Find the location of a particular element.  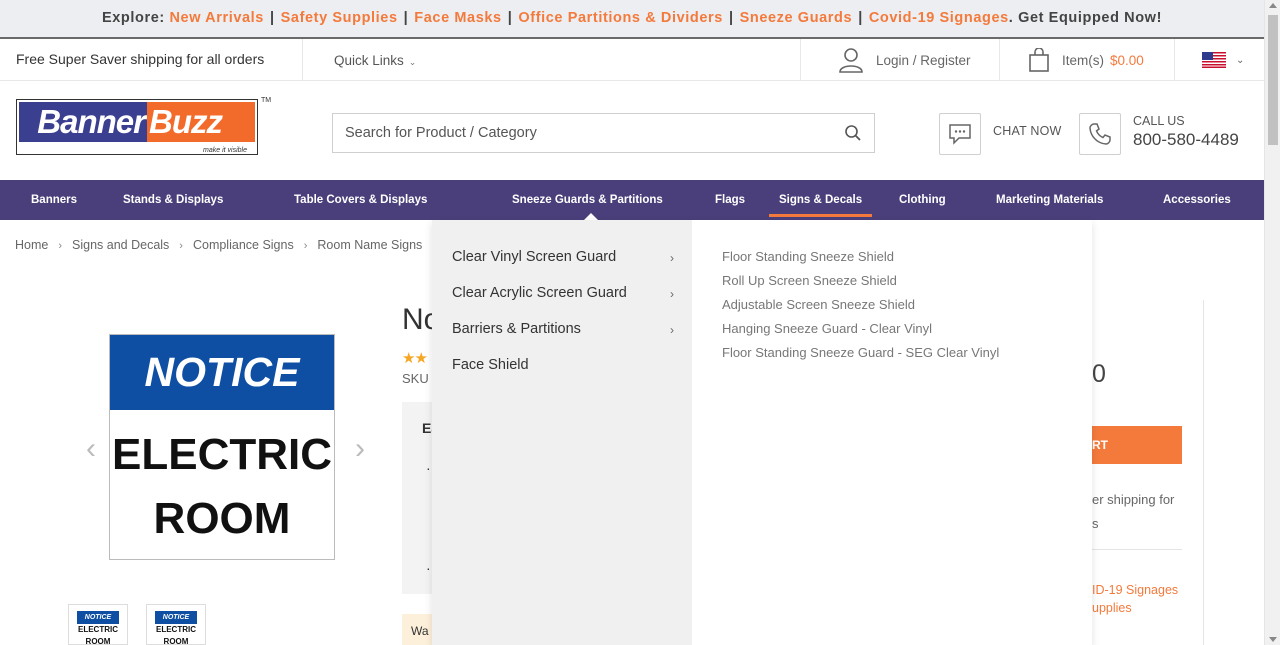

scrollbar-thumb is located at coordinates (1273, 80).